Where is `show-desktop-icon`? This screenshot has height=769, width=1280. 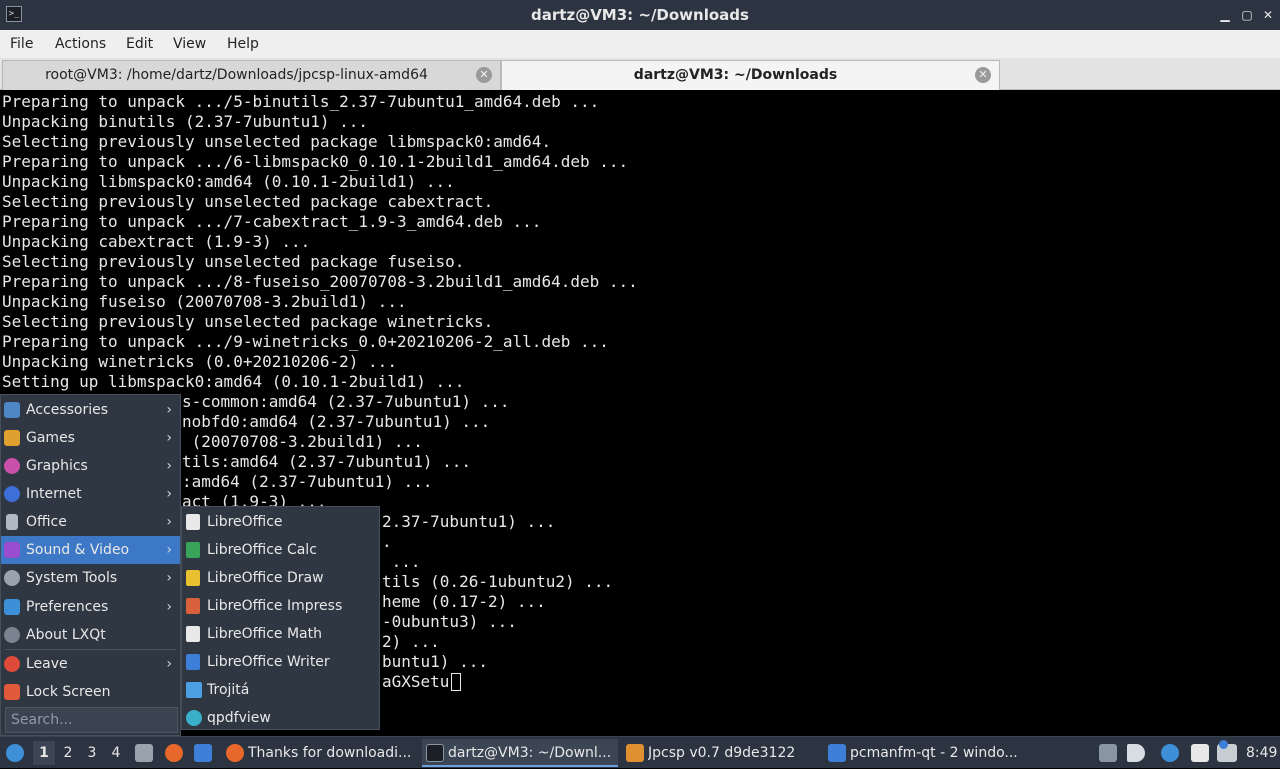
show-desktop-icon is located at coordinates (203, 753).